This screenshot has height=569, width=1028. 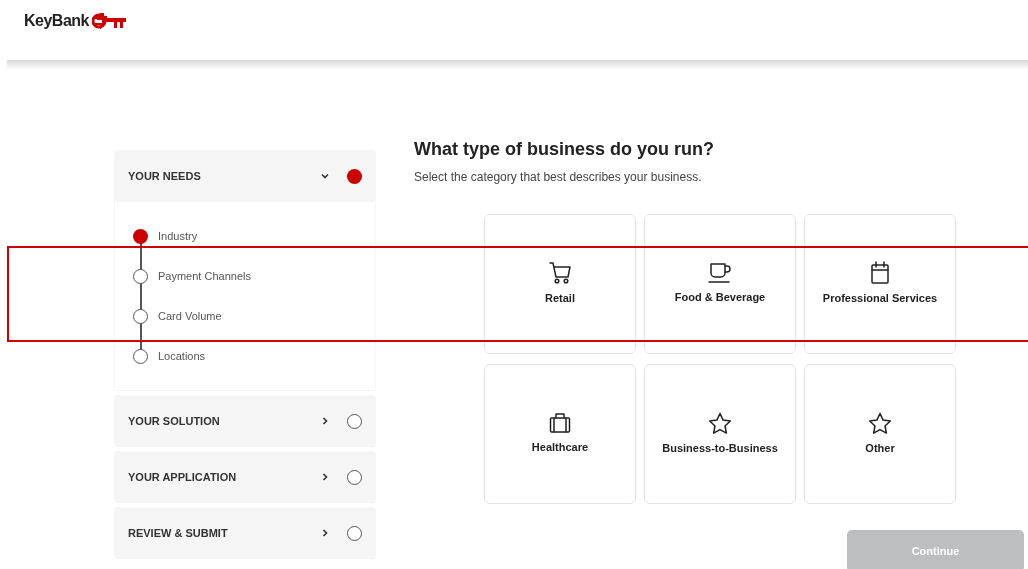 I want to click on category-card: Business-to-Business, so click(x=720, y=434).